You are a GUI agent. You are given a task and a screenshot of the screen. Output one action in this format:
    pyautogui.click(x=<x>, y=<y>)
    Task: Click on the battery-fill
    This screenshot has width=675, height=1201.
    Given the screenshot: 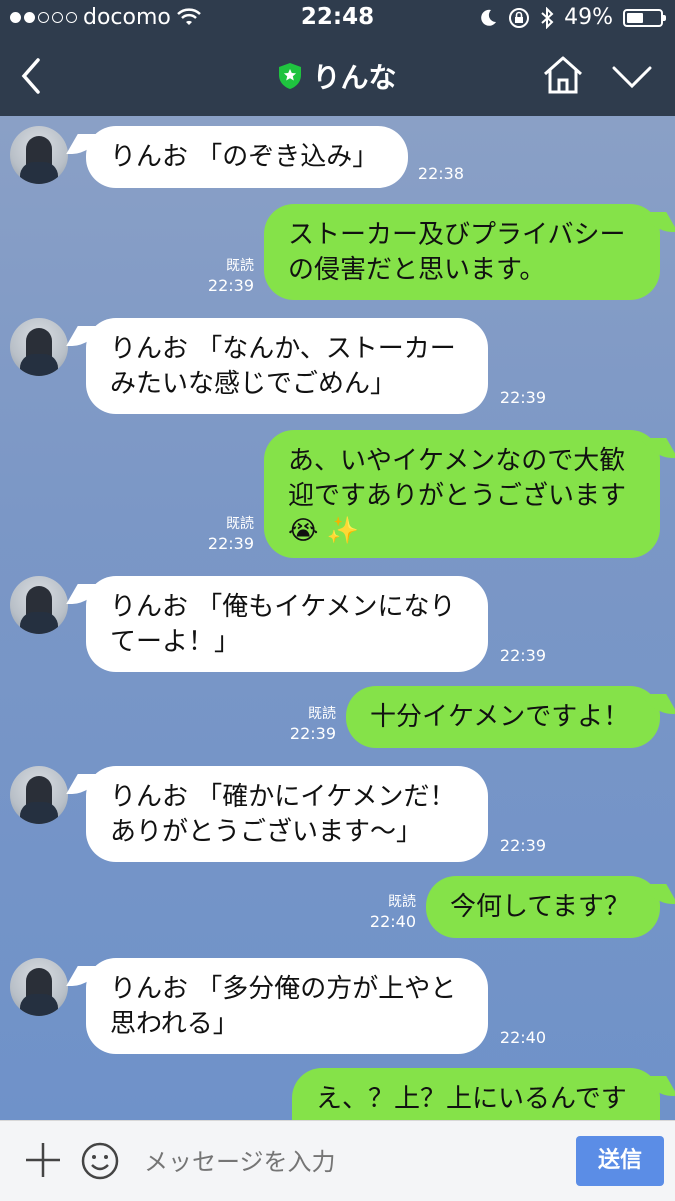 What is the action you would take?
    pyautogui.click(x=635, y=17)
    